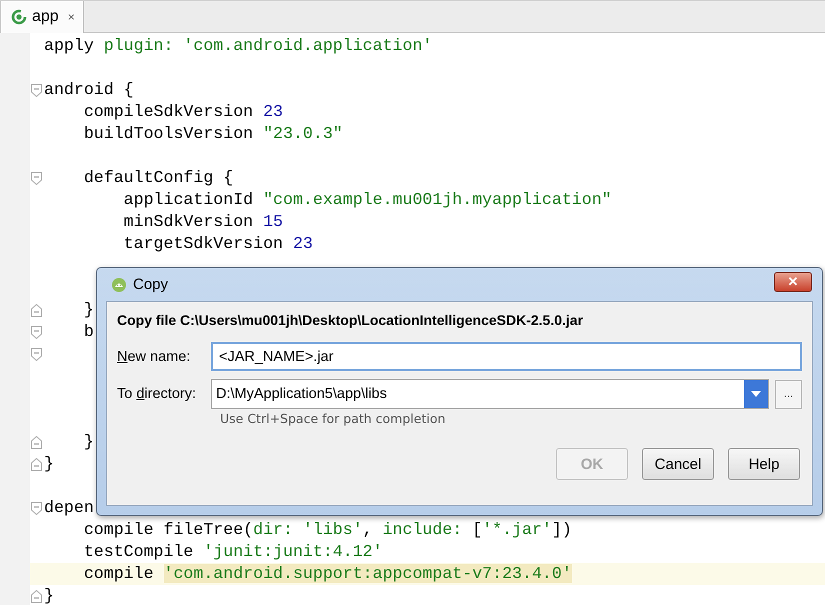 The width and height of the screenshot is (825, 605). Describe the element at coordinates (327, 574) in the screenshot. I see `code-line: compile 'com.android.support:appcompat-v7:23.4.0'` at that location.